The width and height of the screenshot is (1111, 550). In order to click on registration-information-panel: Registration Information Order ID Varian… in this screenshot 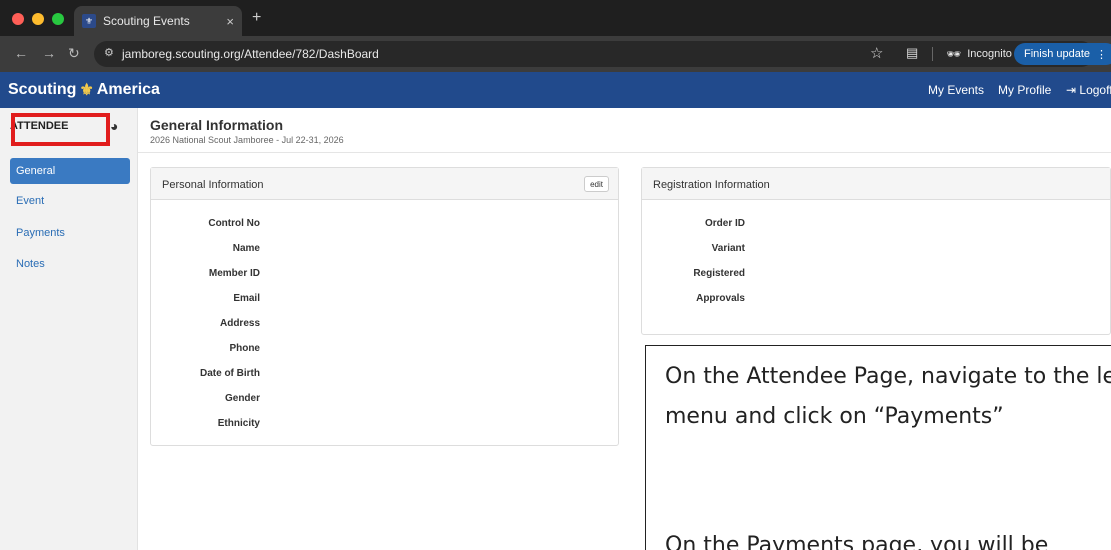, I will do `click(876, 251)`.